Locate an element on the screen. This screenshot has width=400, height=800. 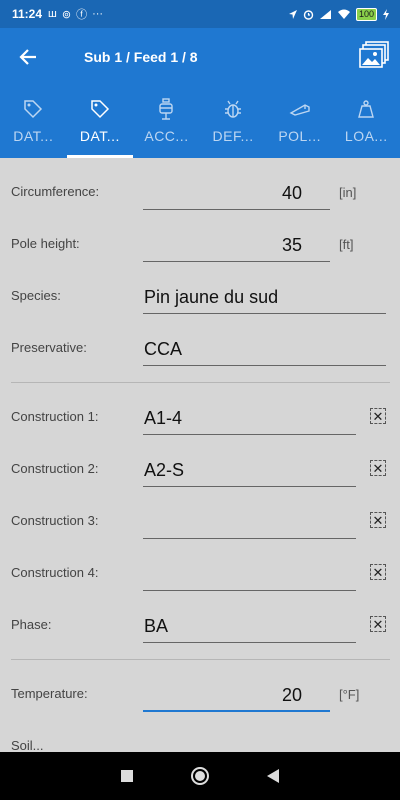
unit-label: [°F] is located at coordinates (349, 694).